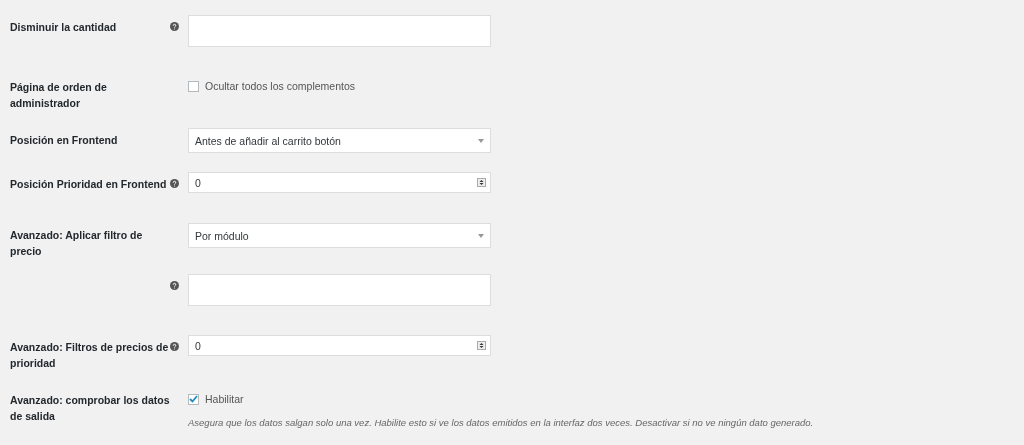 This screenshot has height=445, width=1024. What do you see at coordinates (89, 355) in the screenshot?
I see `field-label: Avanzado: Filtros de precios de prioridad` at bounding box center [89, 355].